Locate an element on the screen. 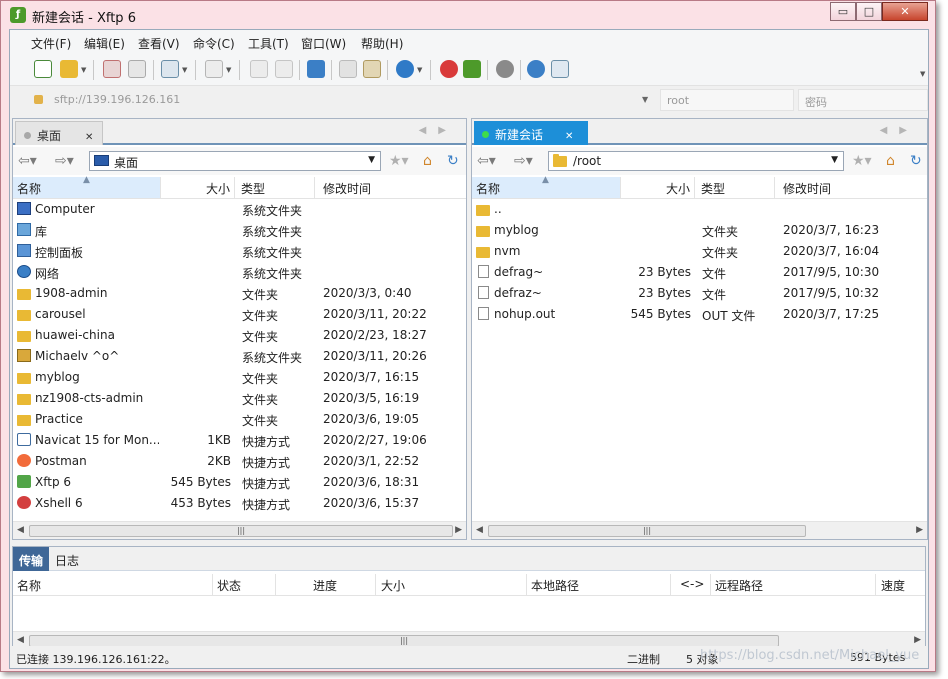  tab-new-session: 新建会话 ✕ is located at coordinates (531, 133).